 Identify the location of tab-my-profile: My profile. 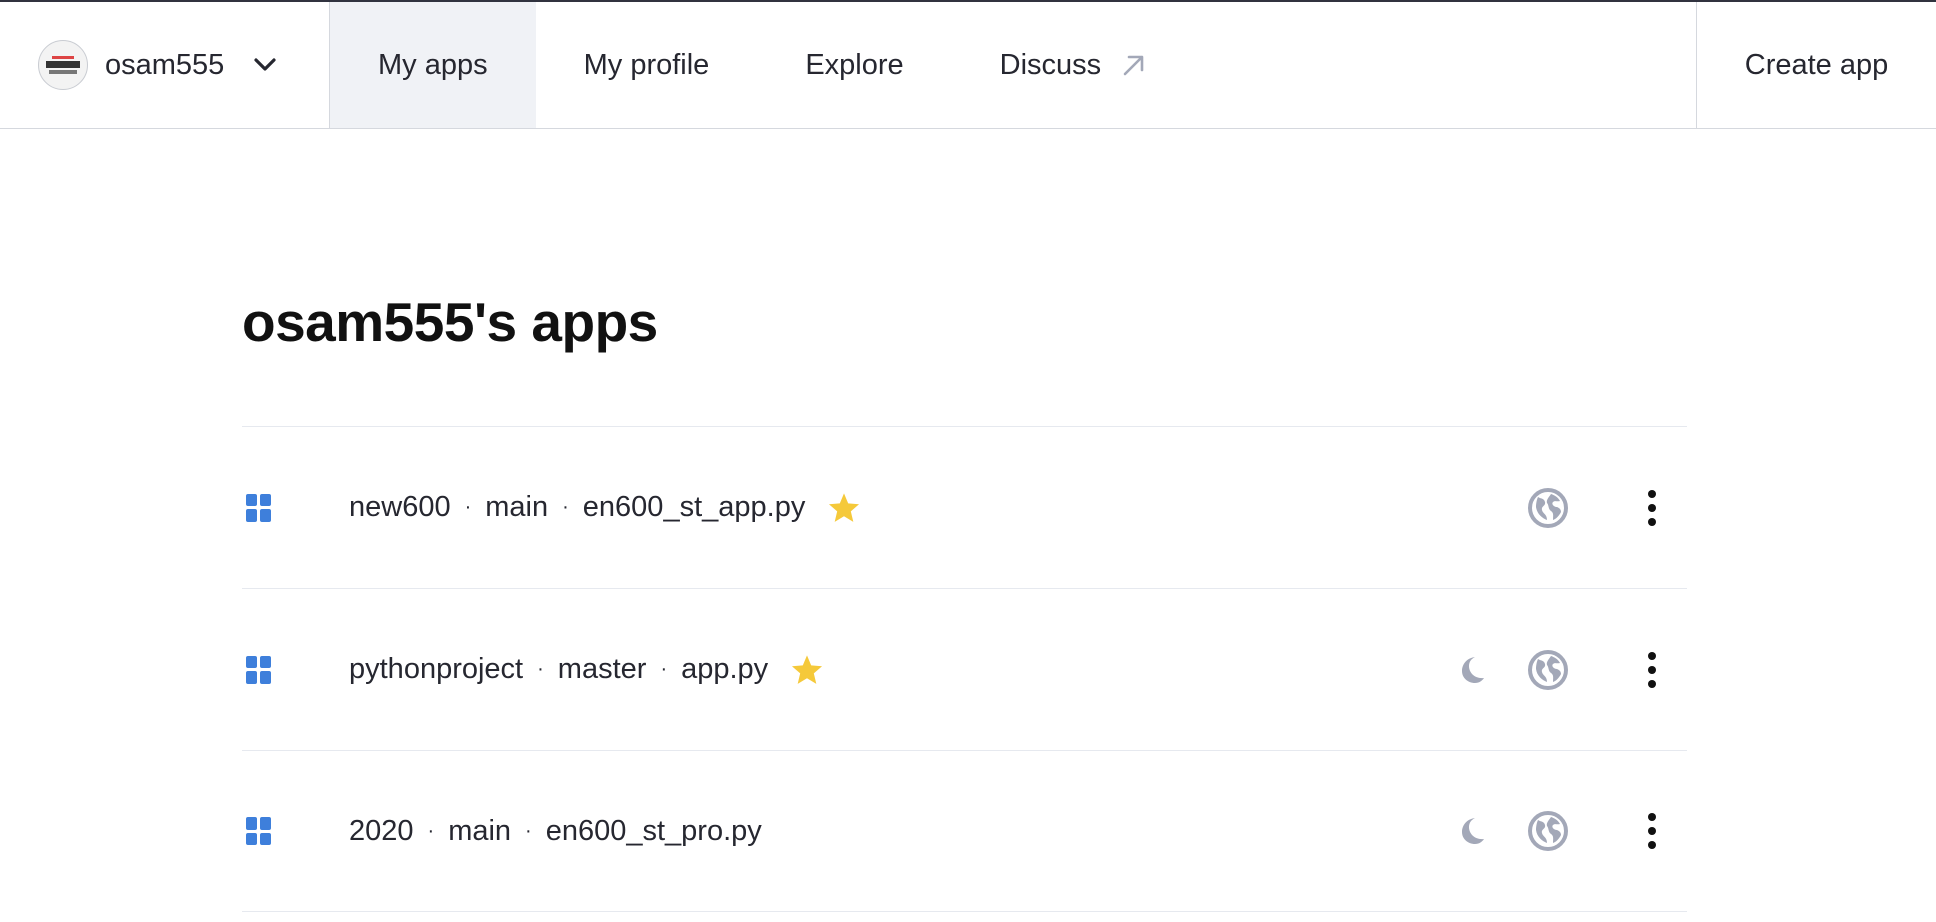
(647, 65).